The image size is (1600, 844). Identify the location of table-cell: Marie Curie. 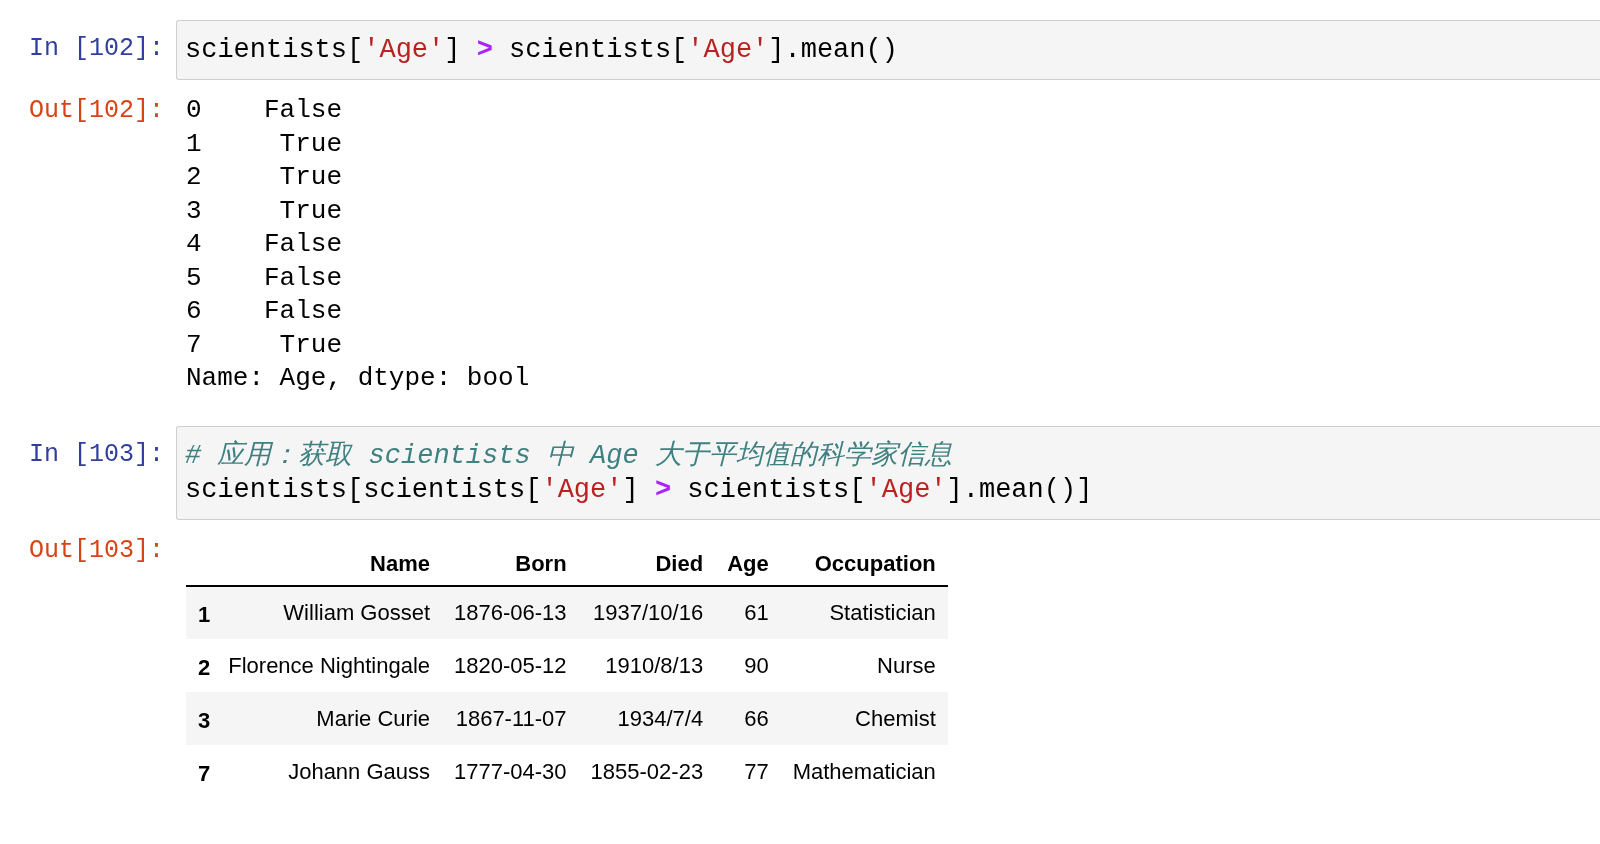
(329, 718).